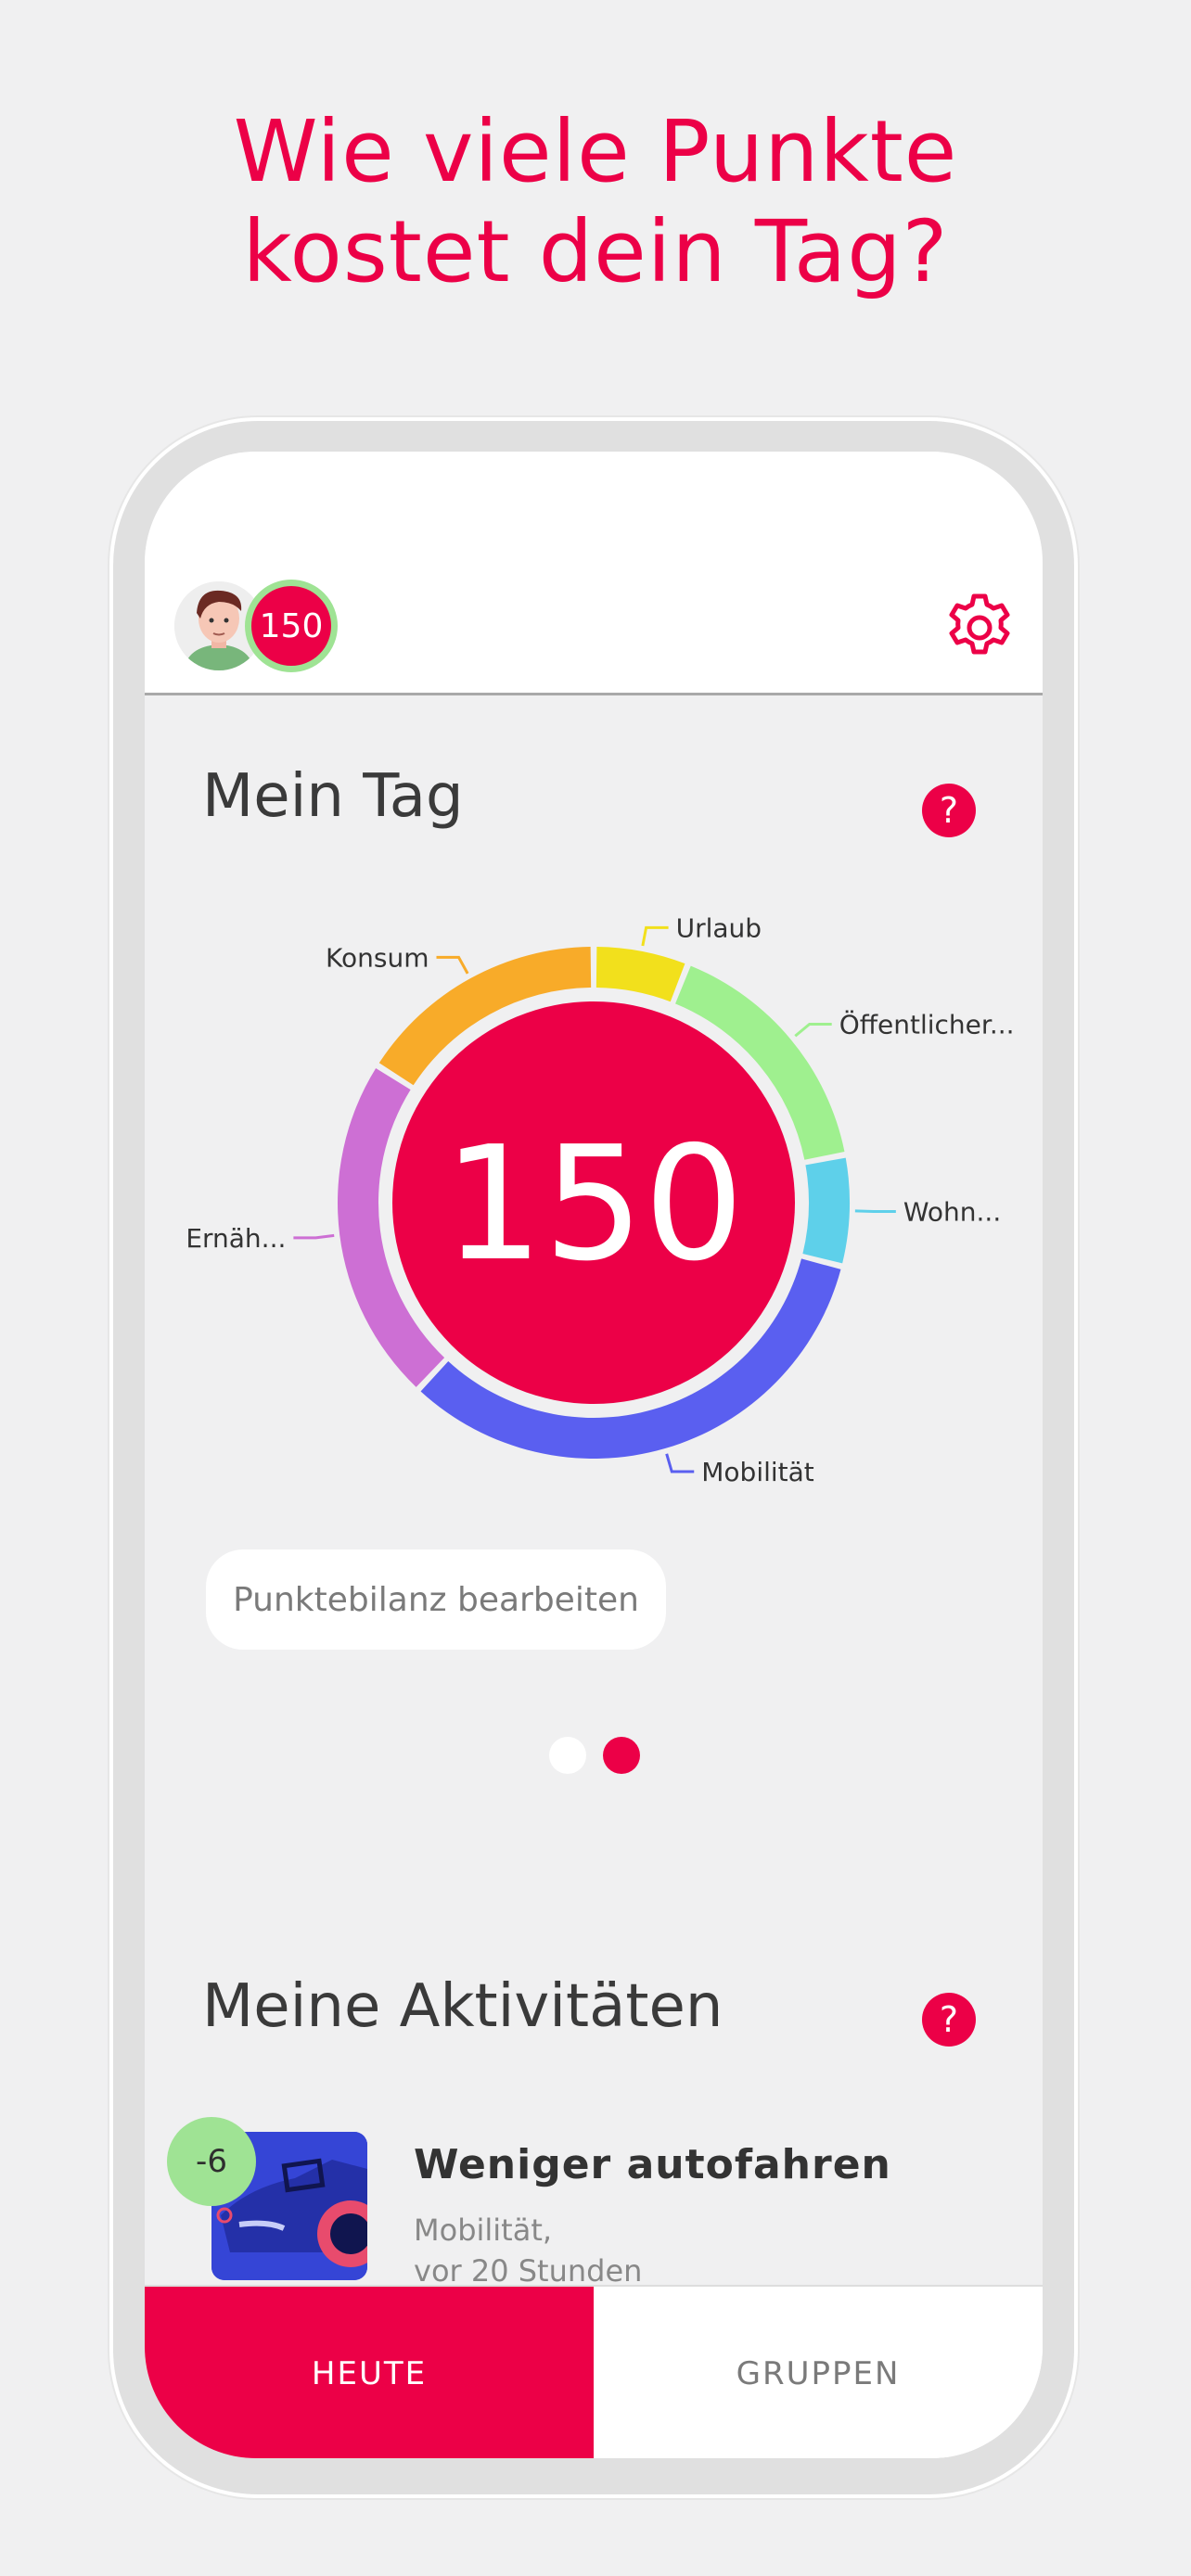 The width and height of the screenshot is (1191, 2576). What do you see at coordinates (595, 251) in the screenshot?
I see `headline-line-2: kostet dein Tag?` at bounding box center [595, 251].